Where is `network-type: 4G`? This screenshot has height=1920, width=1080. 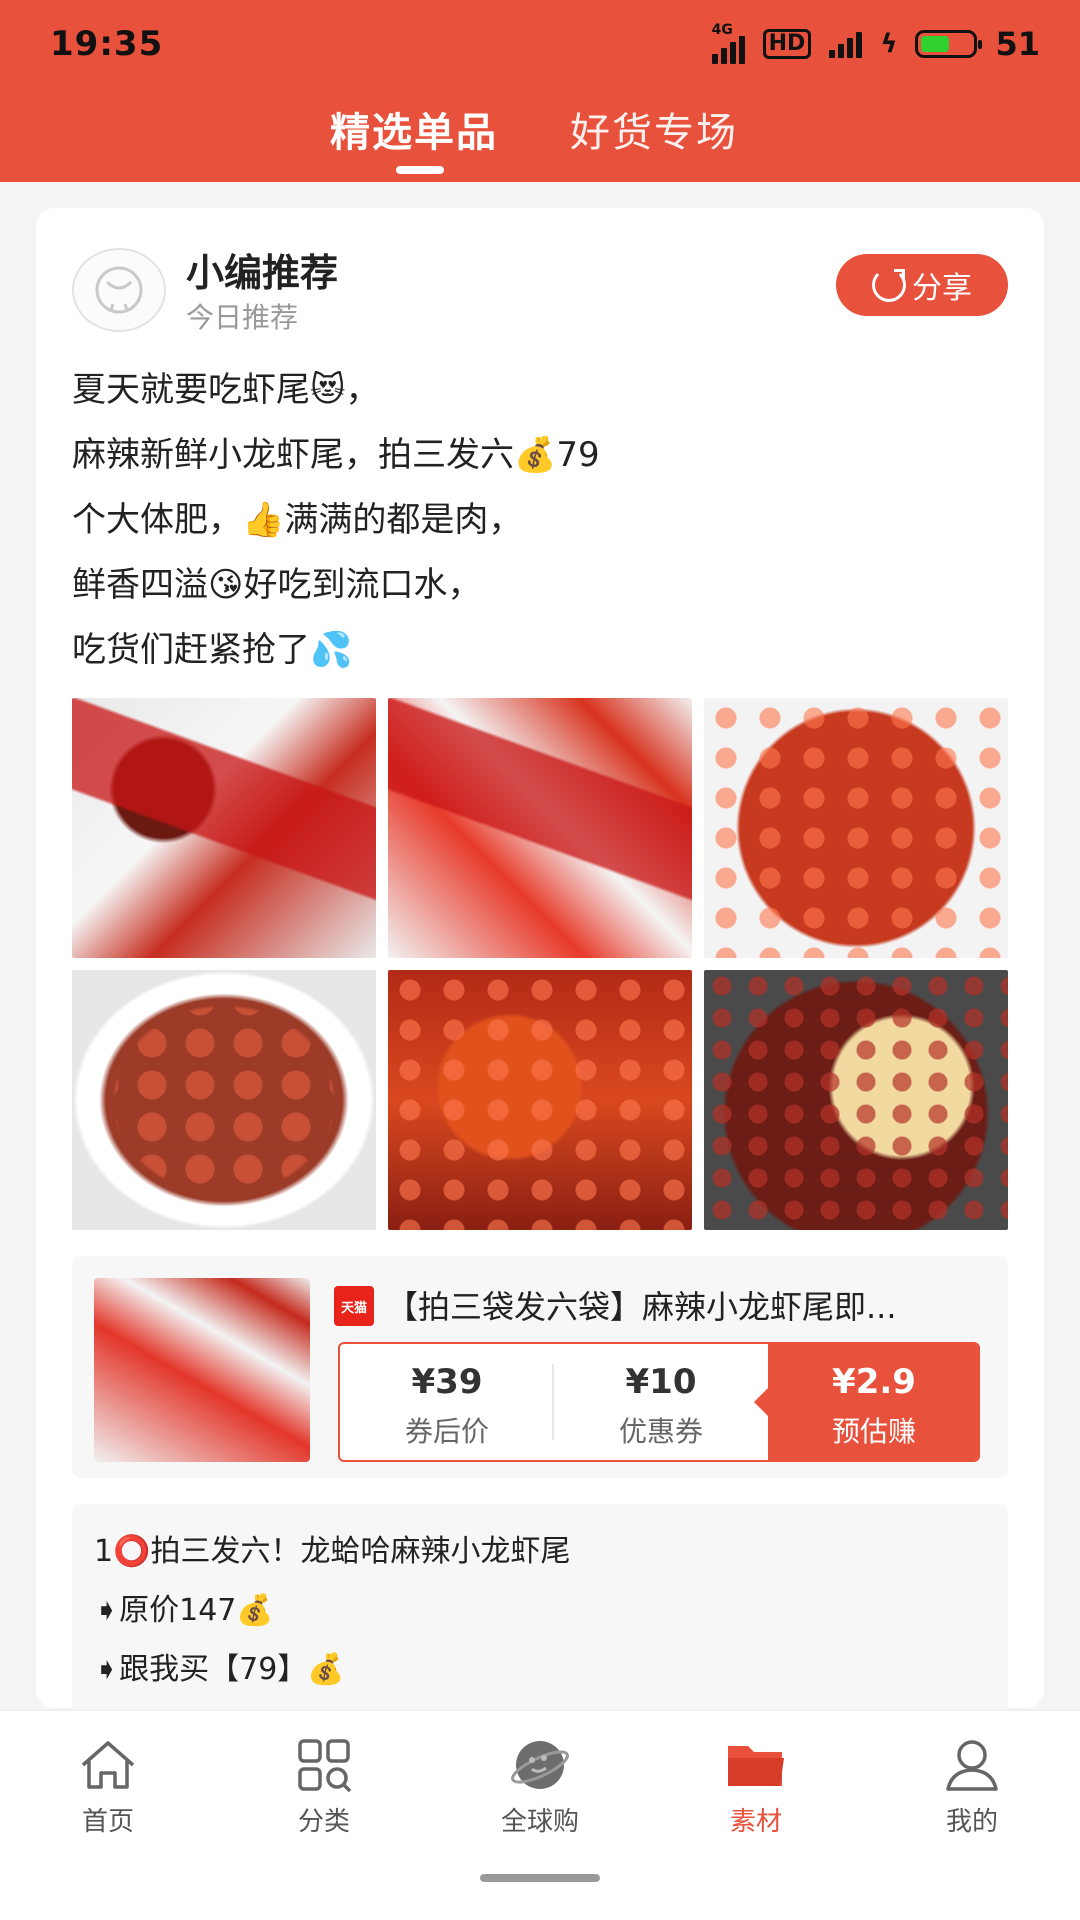 network-type: 4G is located at coordinates (722, 30).